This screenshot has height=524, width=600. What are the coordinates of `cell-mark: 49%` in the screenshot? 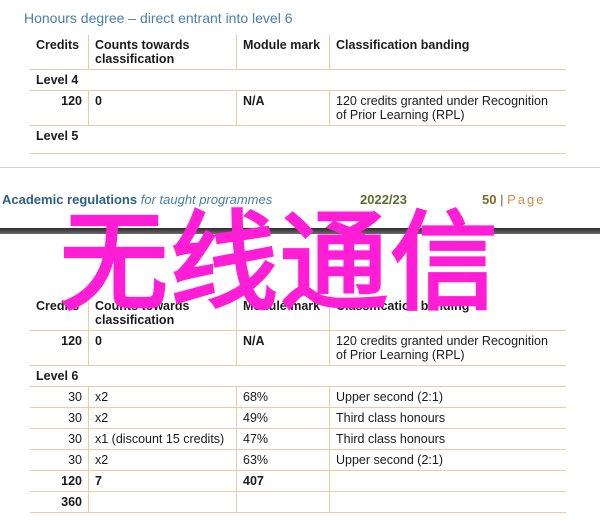 It's located at (283, 418).